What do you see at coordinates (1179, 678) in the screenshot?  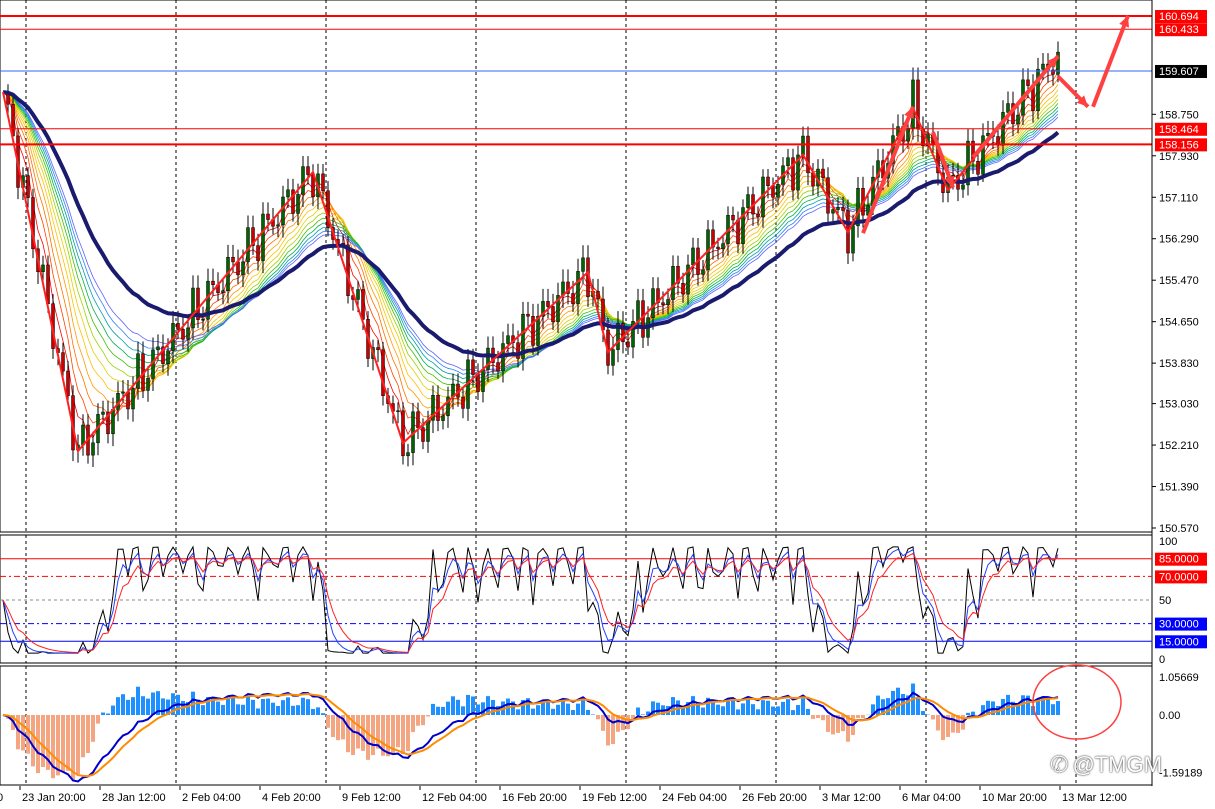 I see `macd-max-label: 1.05669` at bounding box center [1179, 678].